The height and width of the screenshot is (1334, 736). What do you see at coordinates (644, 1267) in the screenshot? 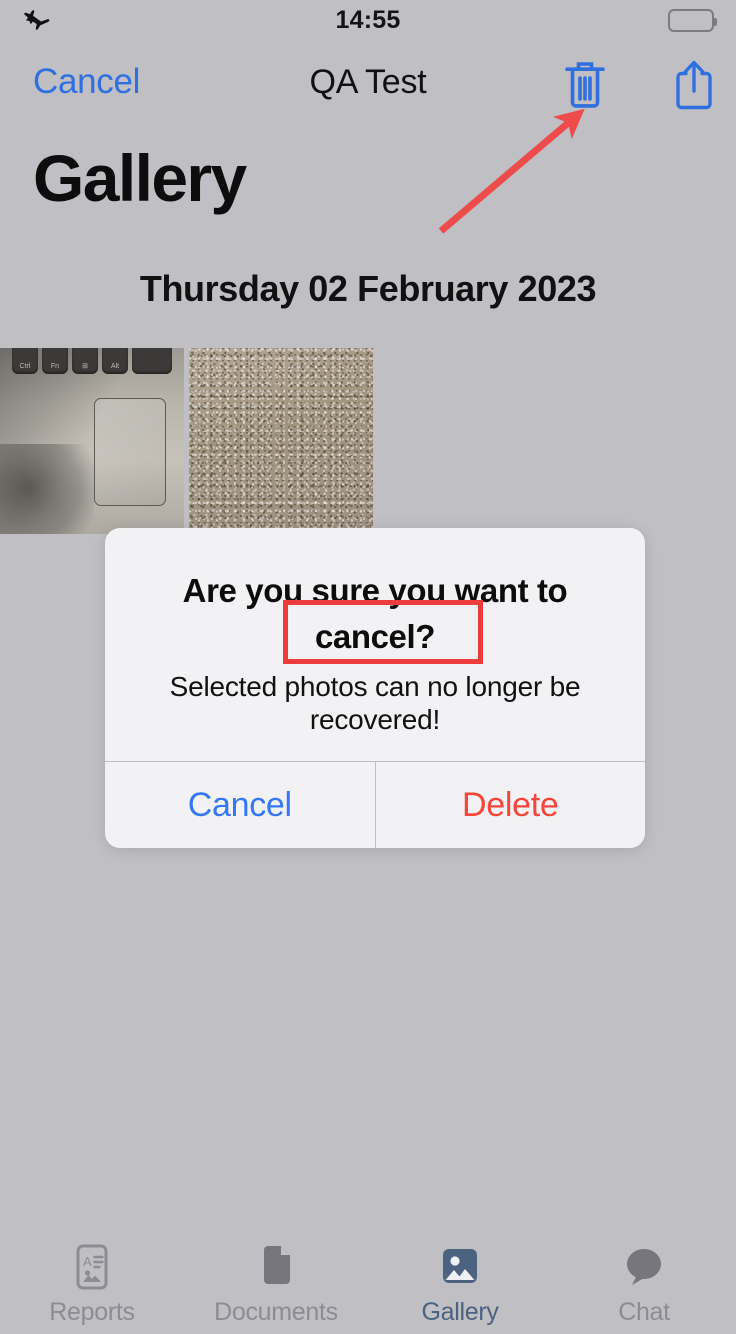
I see `chat-icon` at bounding box center [644, 1267].